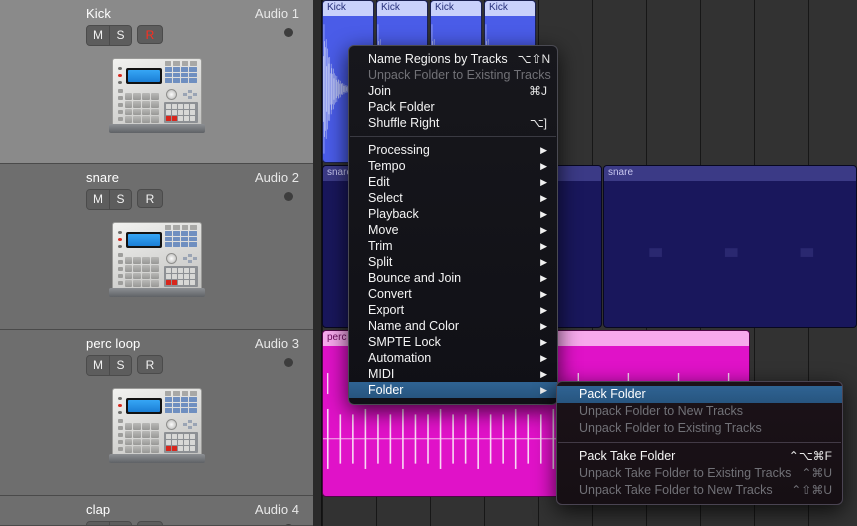  Describe the element at coordinates (699, 490) in the screenshot. I see `menu-item-unpack-take-folder-to-new-tracks: Unpack Take Folder to New Tracks ⌃⇧⌘U` at that location.